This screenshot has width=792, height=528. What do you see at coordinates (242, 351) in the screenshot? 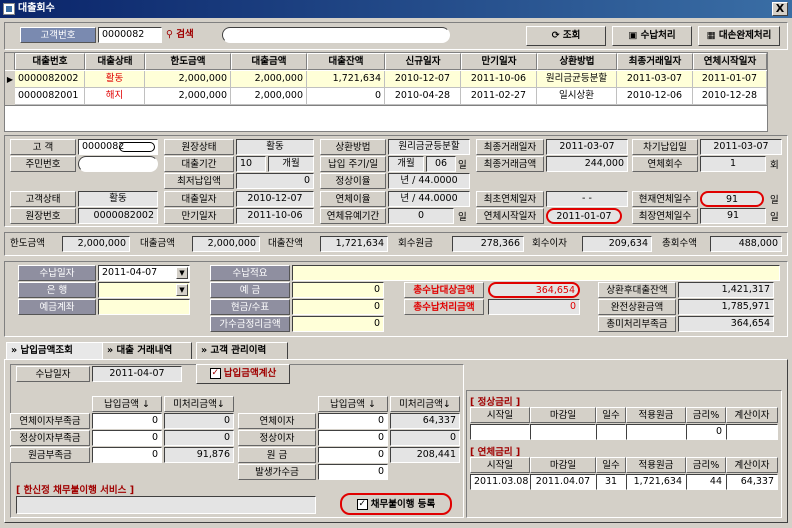
I see `tab-customer-history: » 고객 관리이력` at bounding box center [242, 351].